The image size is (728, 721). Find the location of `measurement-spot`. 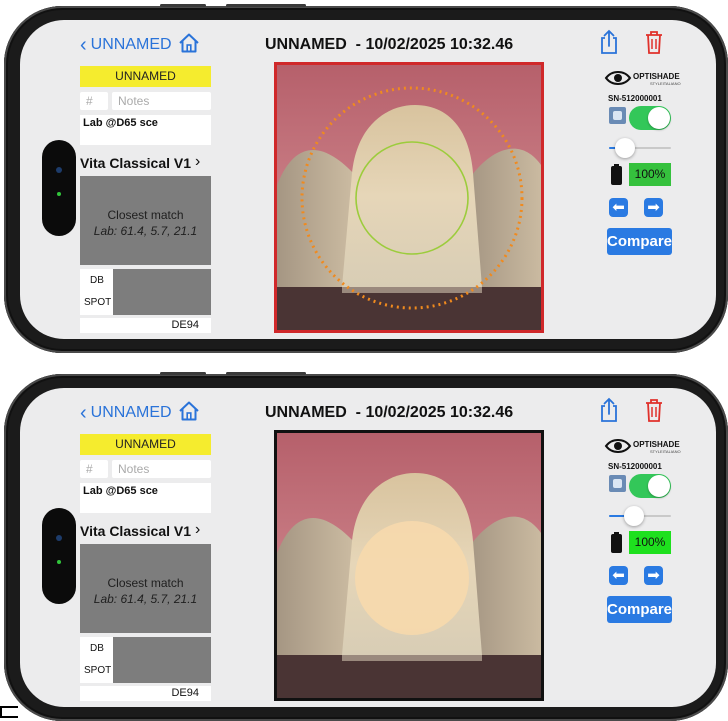

measurement-spot is located at coordinates (412, 578).